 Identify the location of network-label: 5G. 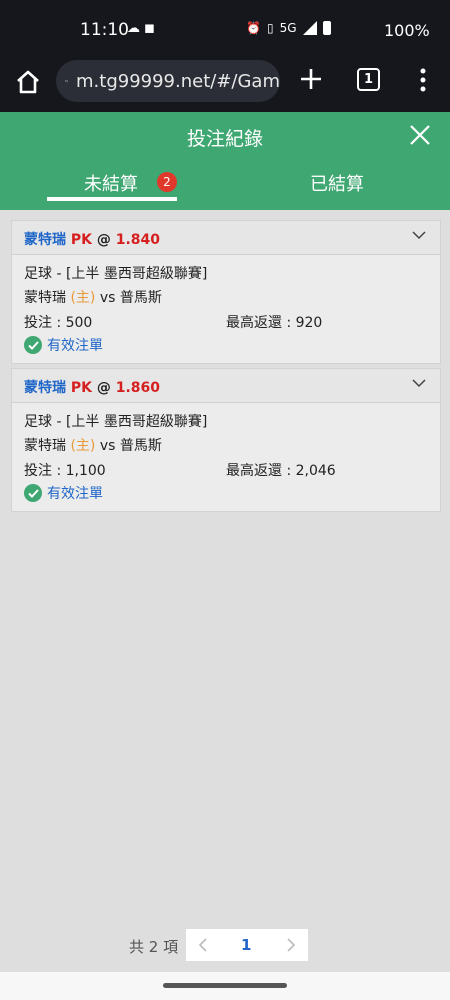
(288, 28).